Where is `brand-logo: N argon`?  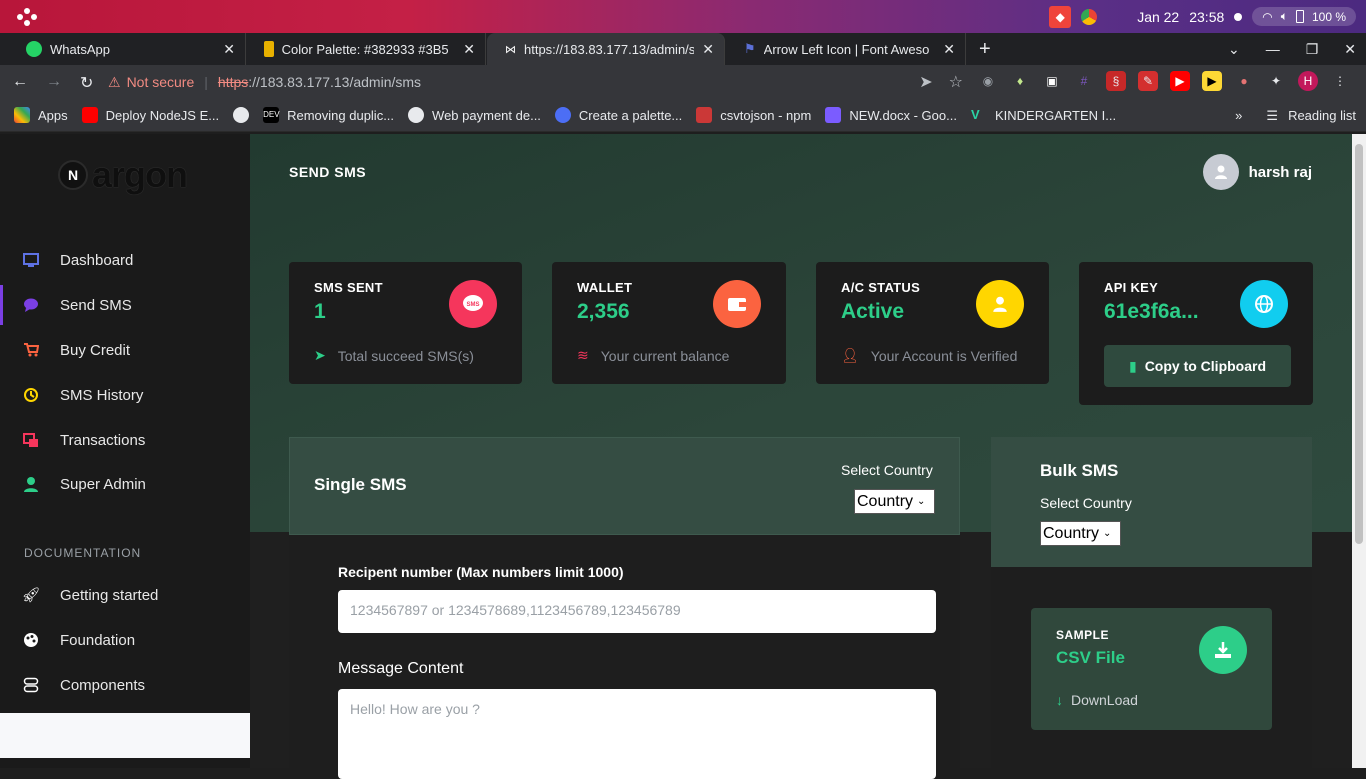
brand-logo: N argon is located at coordinates (123, 175).